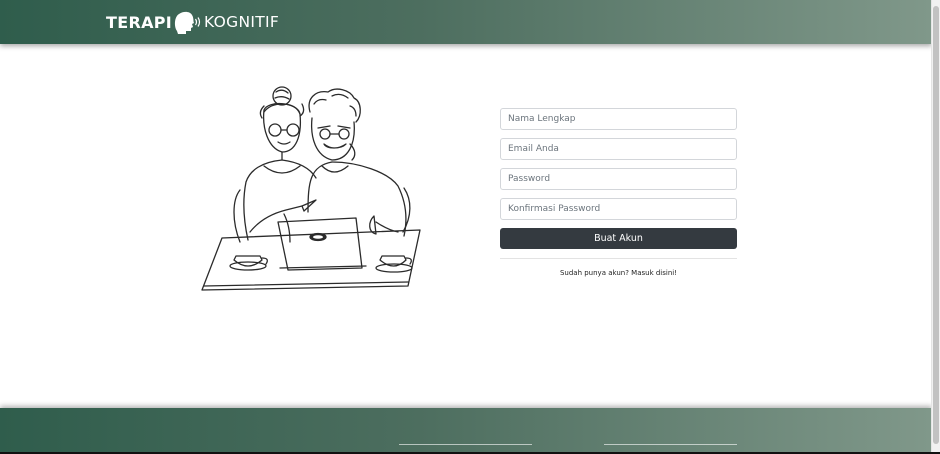 The width and height of the screenshot is (940, 454). I want to click on confirm-password-input, so click(618, 209).